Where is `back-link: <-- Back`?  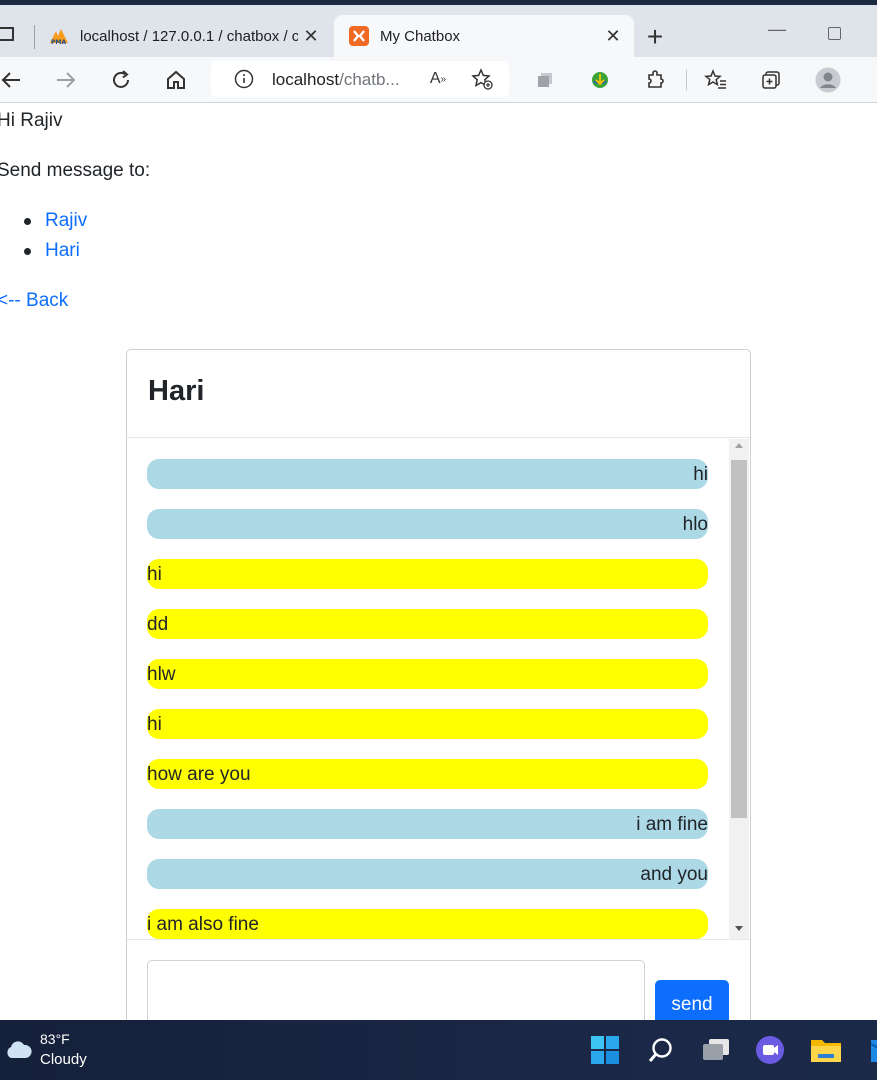
back-link: <-- Back is located at coordinates (34, 301).